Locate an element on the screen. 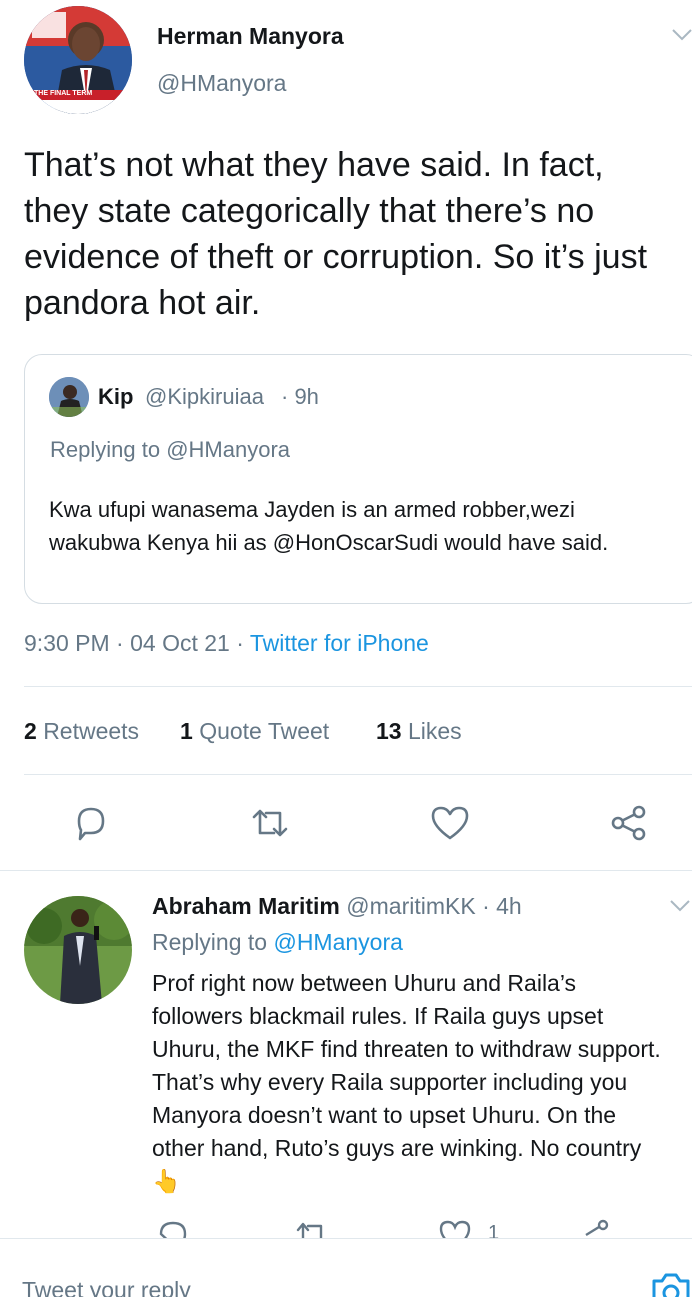 The height and width of the screenshot is (1297, 692). stat-label: Quote Tweet is located at coordinates (264, 731).